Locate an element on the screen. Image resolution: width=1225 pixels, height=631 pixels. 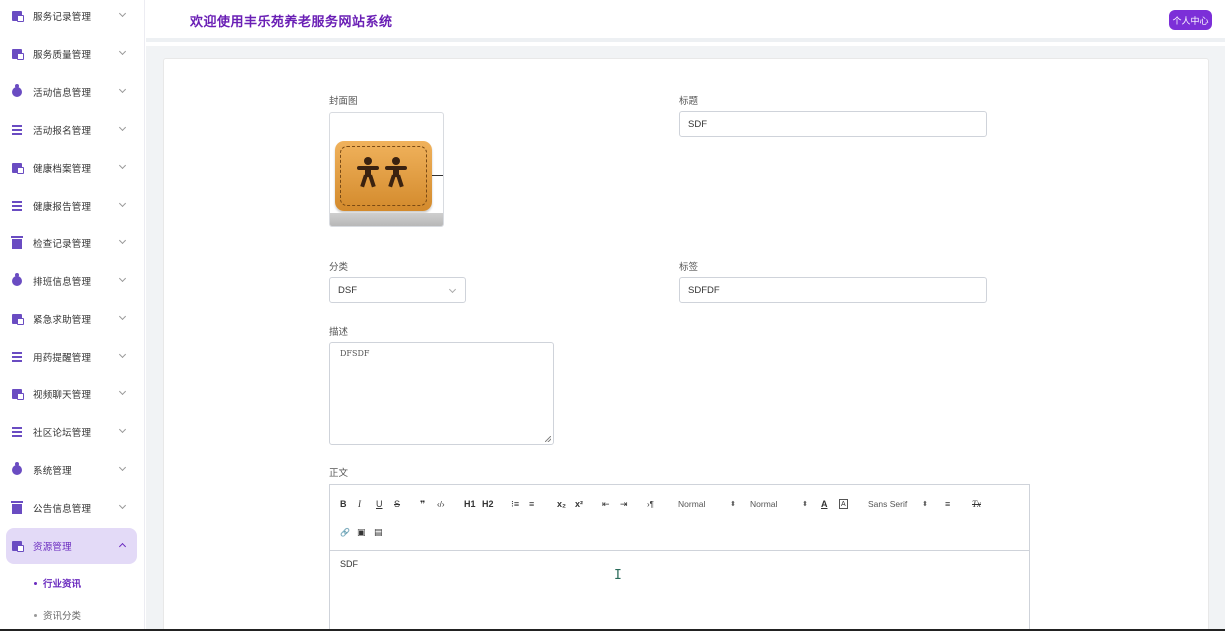
description-textarea: DFSDF is located at coordinates (441, 393).